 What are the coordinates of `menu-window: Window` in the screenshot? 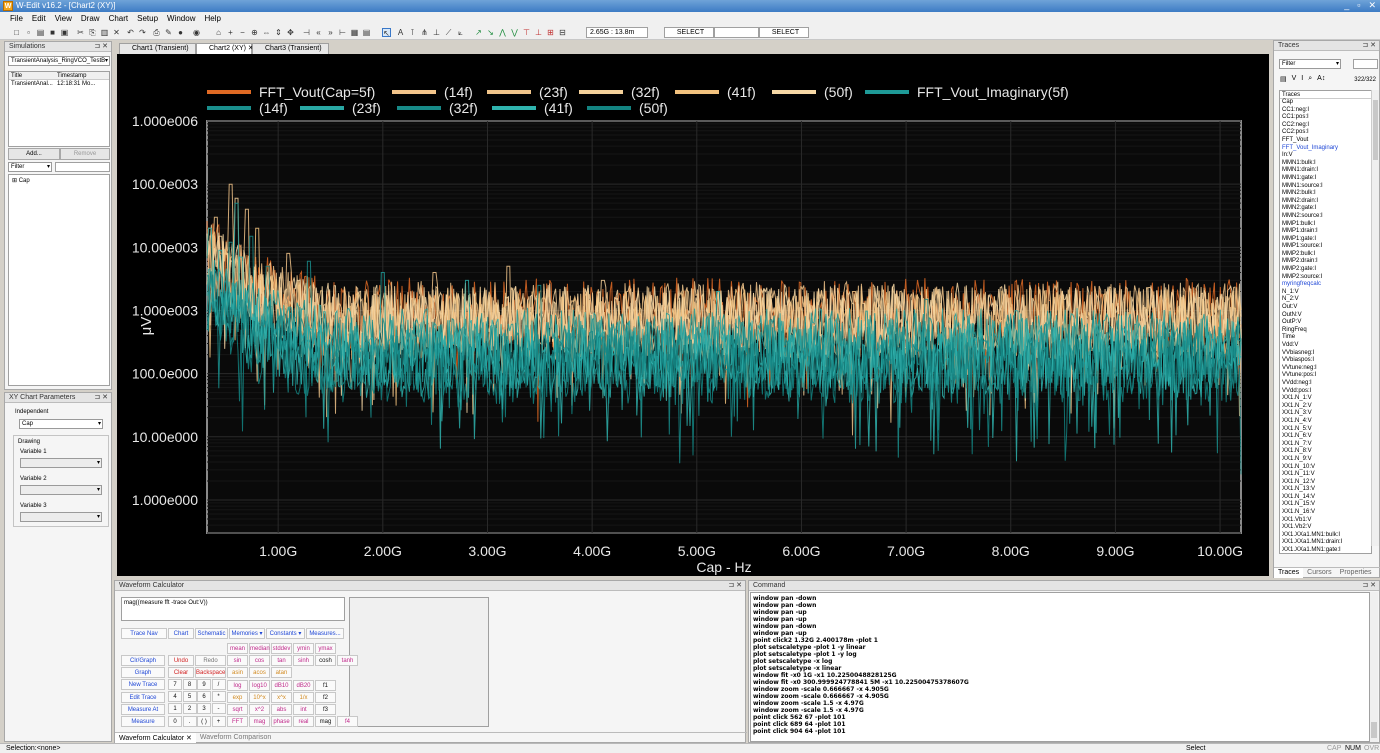 It's located at (181, 18).